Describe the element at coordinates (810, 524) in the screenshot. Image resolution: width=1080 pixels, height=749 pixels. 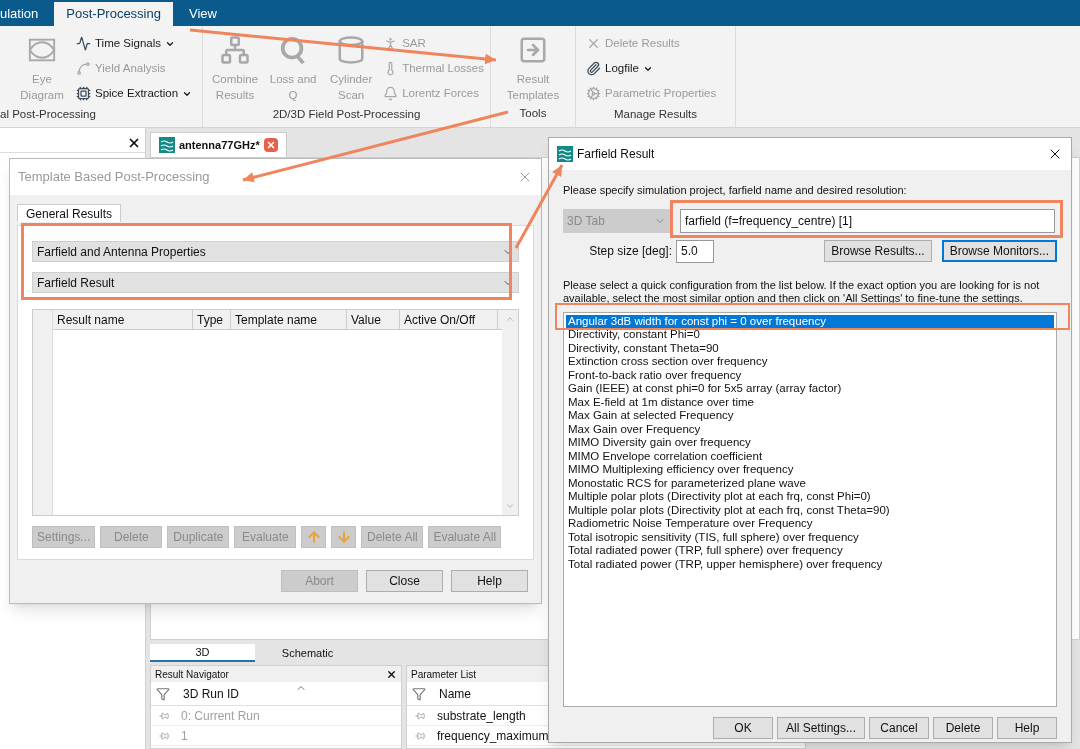
I see `list-item: Radiometric Noise Temperature over Frequency` at that location.